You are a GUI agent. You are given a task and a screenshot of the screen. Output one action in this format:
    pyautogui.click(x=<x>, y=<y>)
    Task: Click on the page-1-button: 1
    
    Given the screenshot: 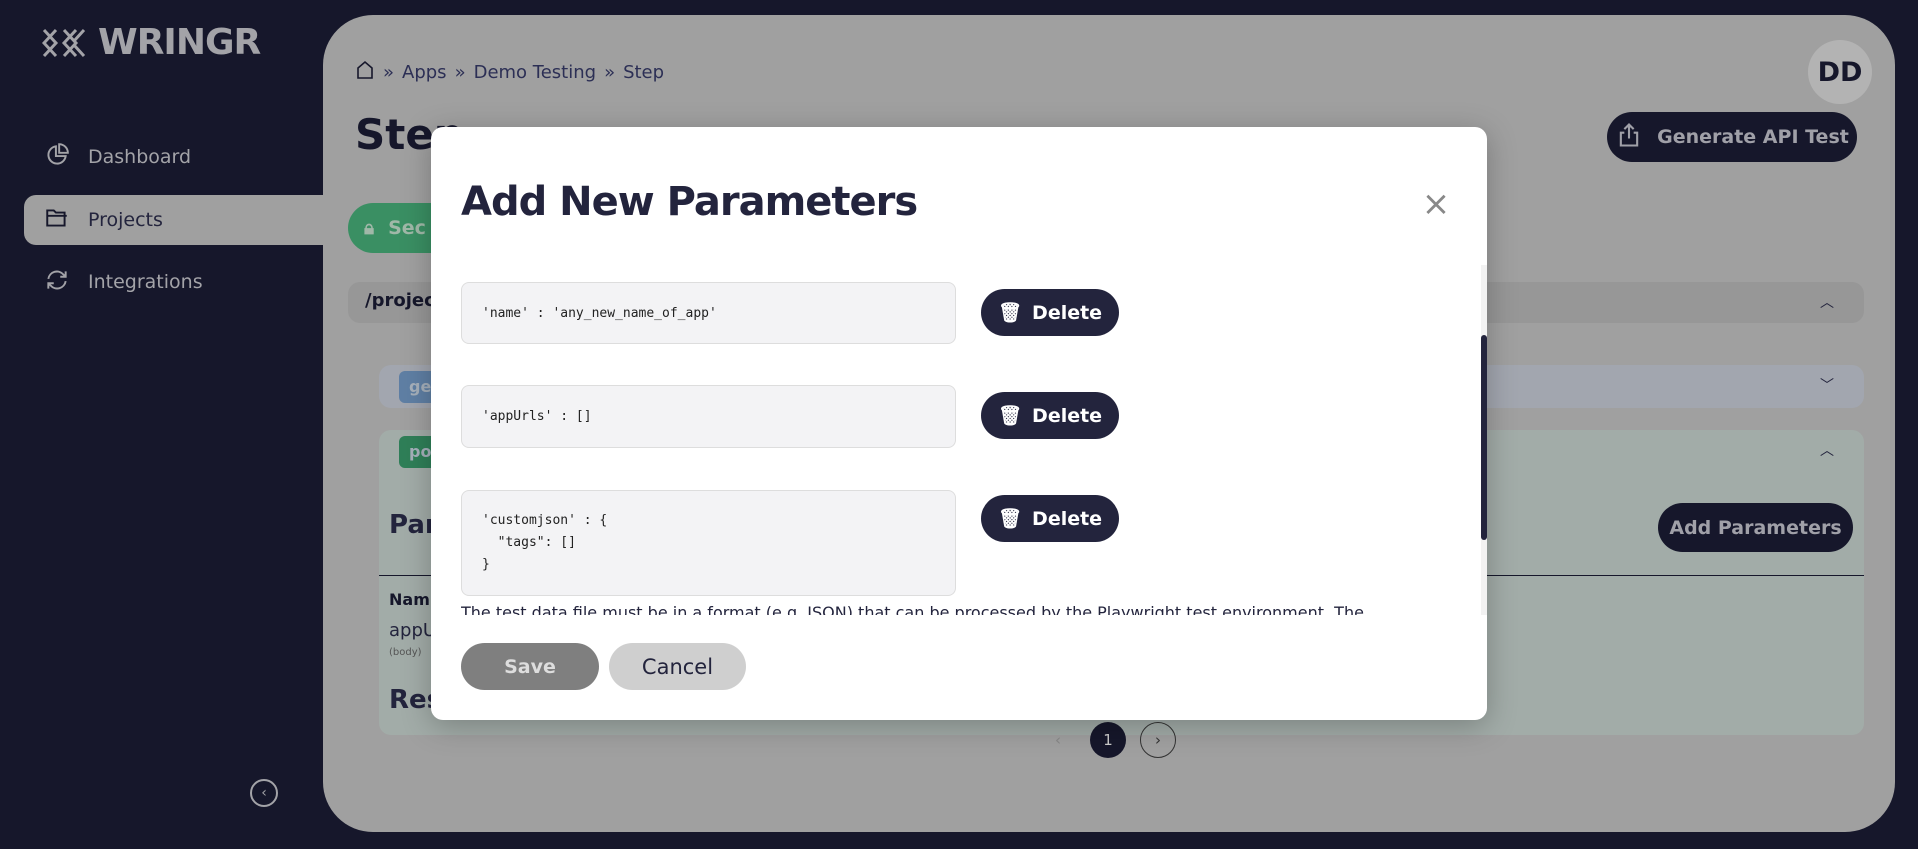 What is the action you would take?
    pyautogui.click(x=1108, y=740)
    